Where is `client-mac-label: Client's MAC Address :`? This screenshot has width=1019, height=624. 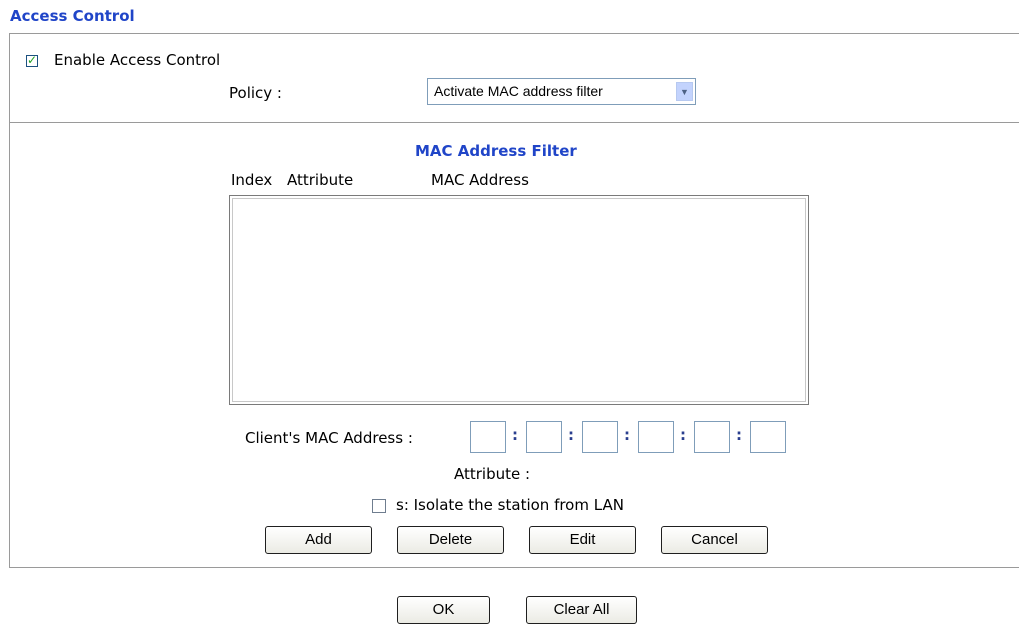 client-mac-label: Client's MAC Address : is located at coordinates (329, 438).